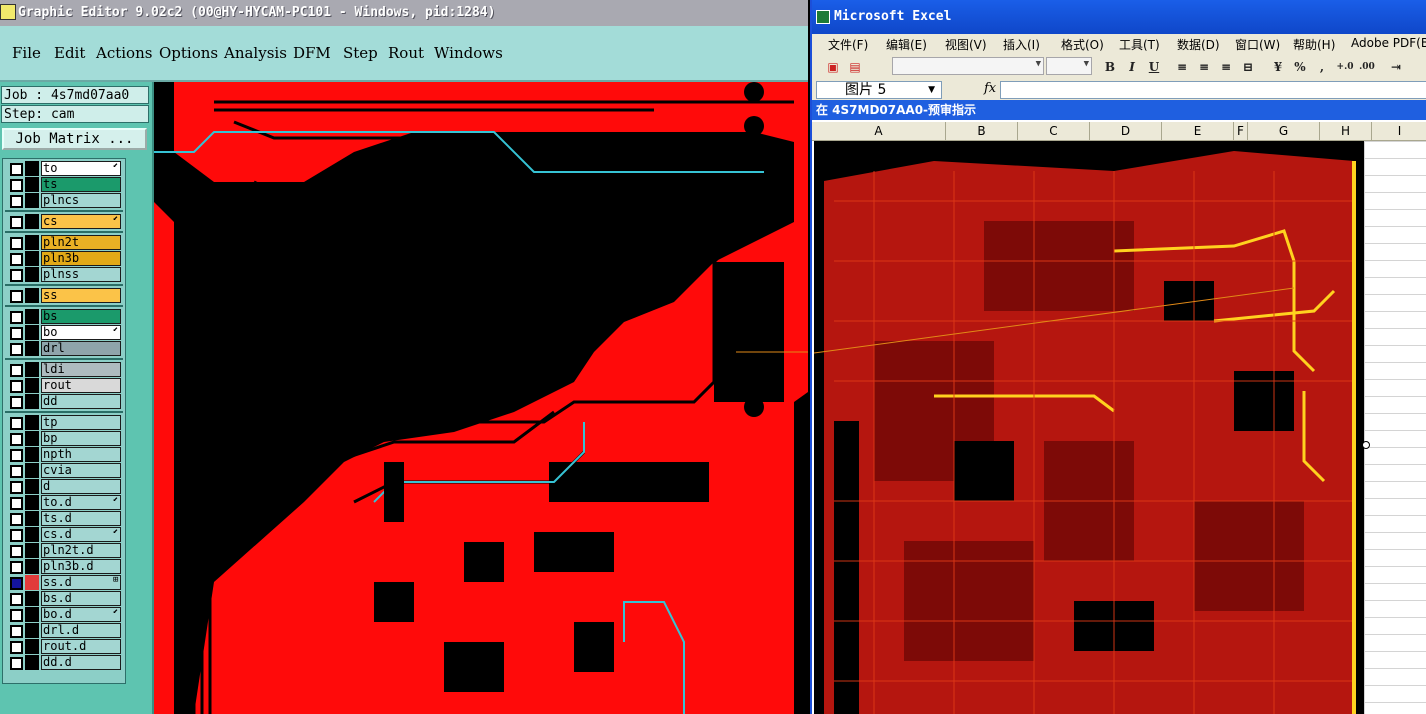 The image size is (1426, 714). What do you see at coordinates (124, 53) in the screenshot?
I see `menu-actions: Actions` at bounding box center [124, 53].